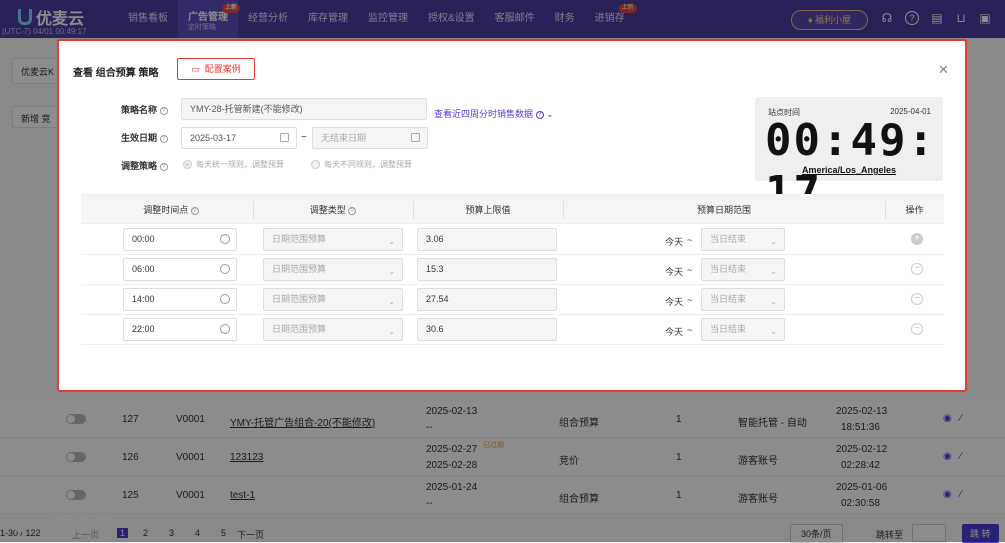 The image size is (1005, 543). What do you see at coordinates (370, 138) in the screenshot?
I see `end-date-input: 无结束日期` at bounding box center [370, 138].